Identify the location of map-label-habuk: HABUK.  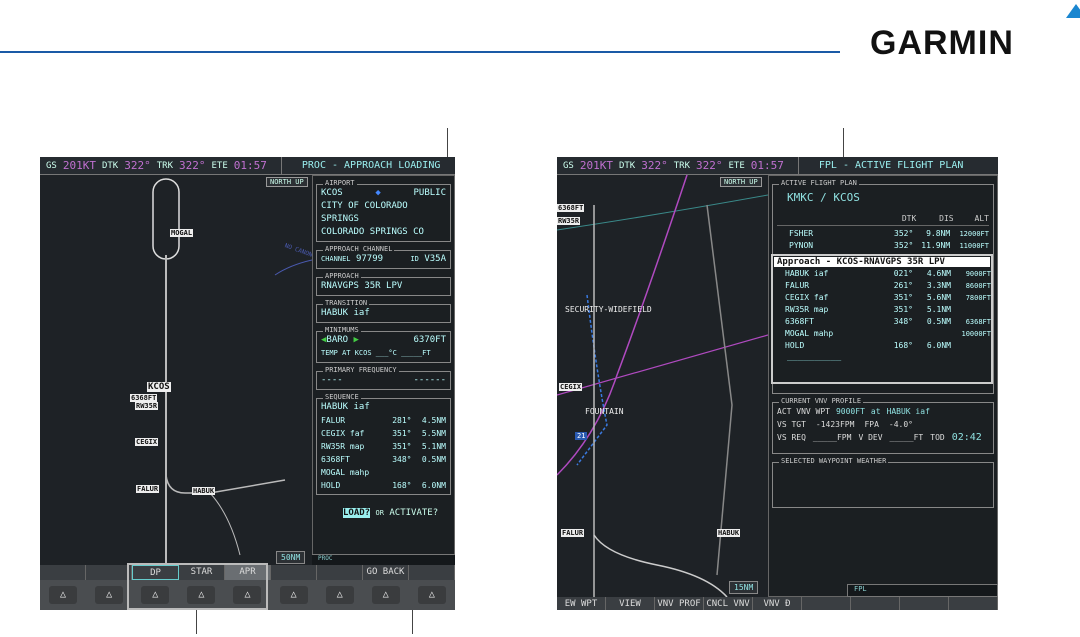
(204, 491).